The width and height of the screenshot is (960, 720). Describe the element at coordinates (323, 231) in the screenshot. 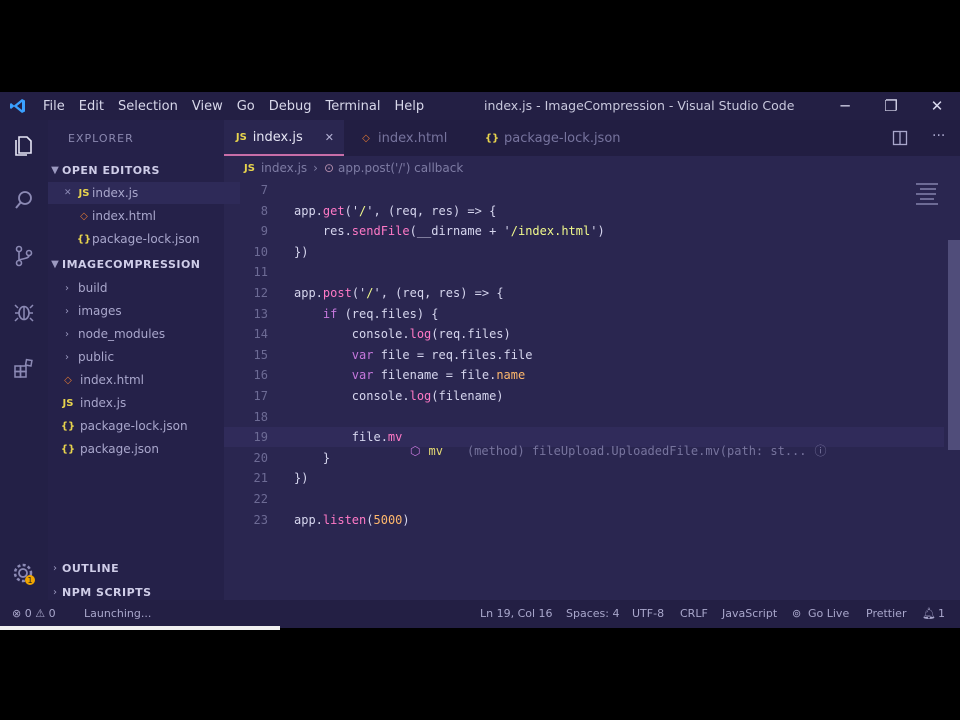

I see `code-token: res.` at that location.